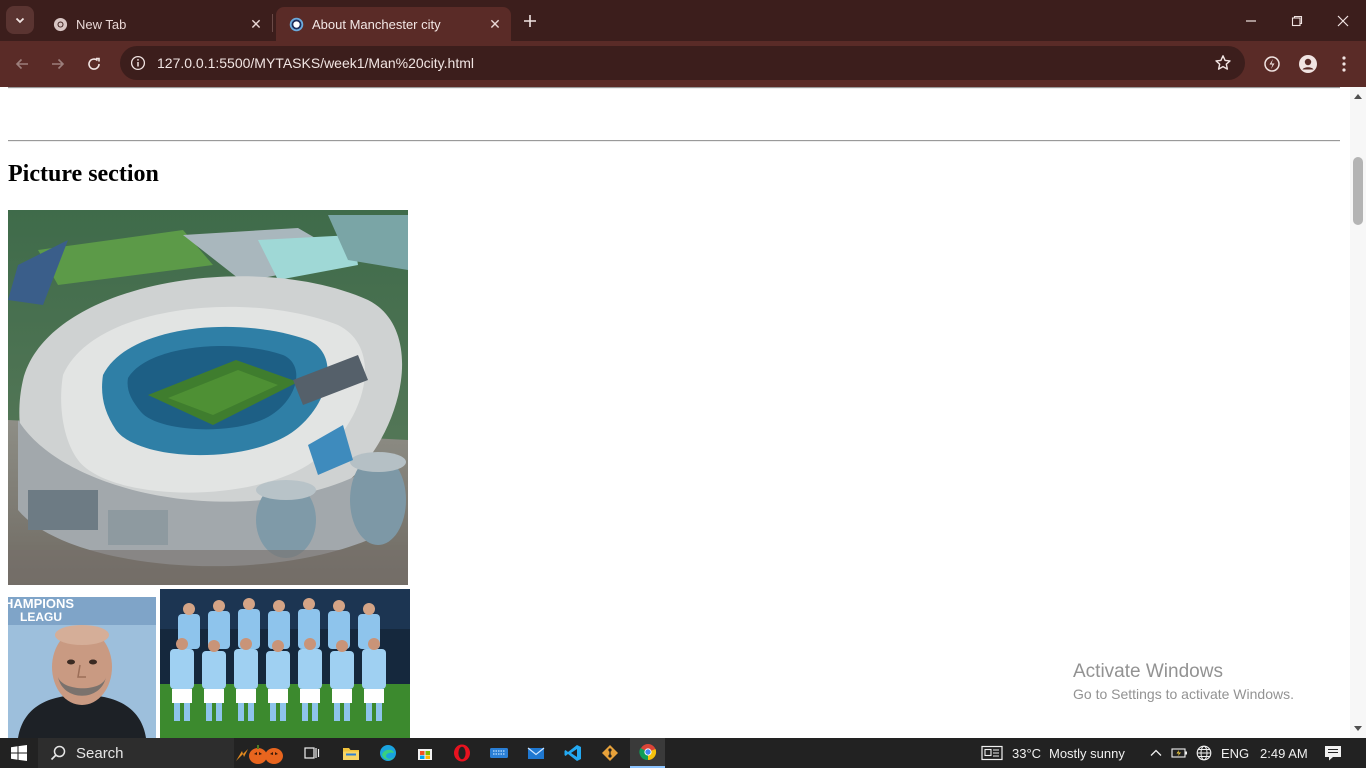 The width and height of the screenshot is (1366, 768). I want to click on picture-section-heading: Picture section, so click(83, 174).